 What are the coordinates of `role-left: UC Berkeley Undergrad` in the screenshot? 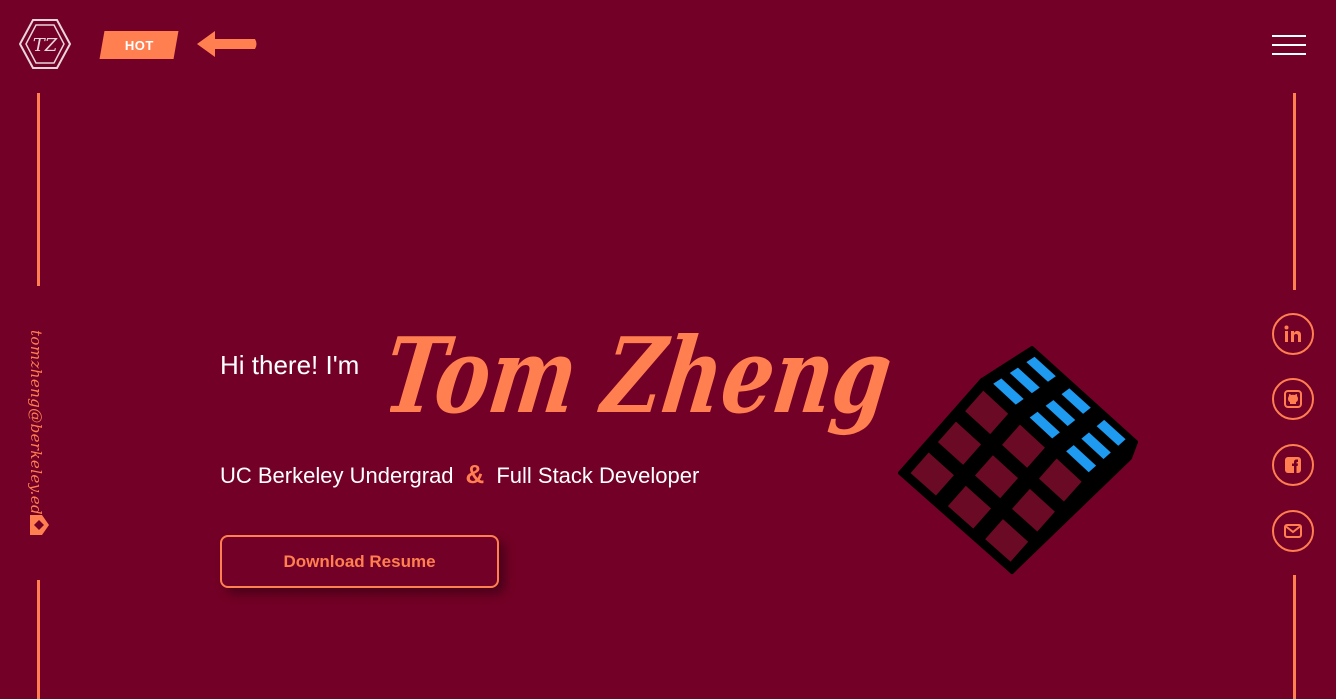 It's located at (337, 475).